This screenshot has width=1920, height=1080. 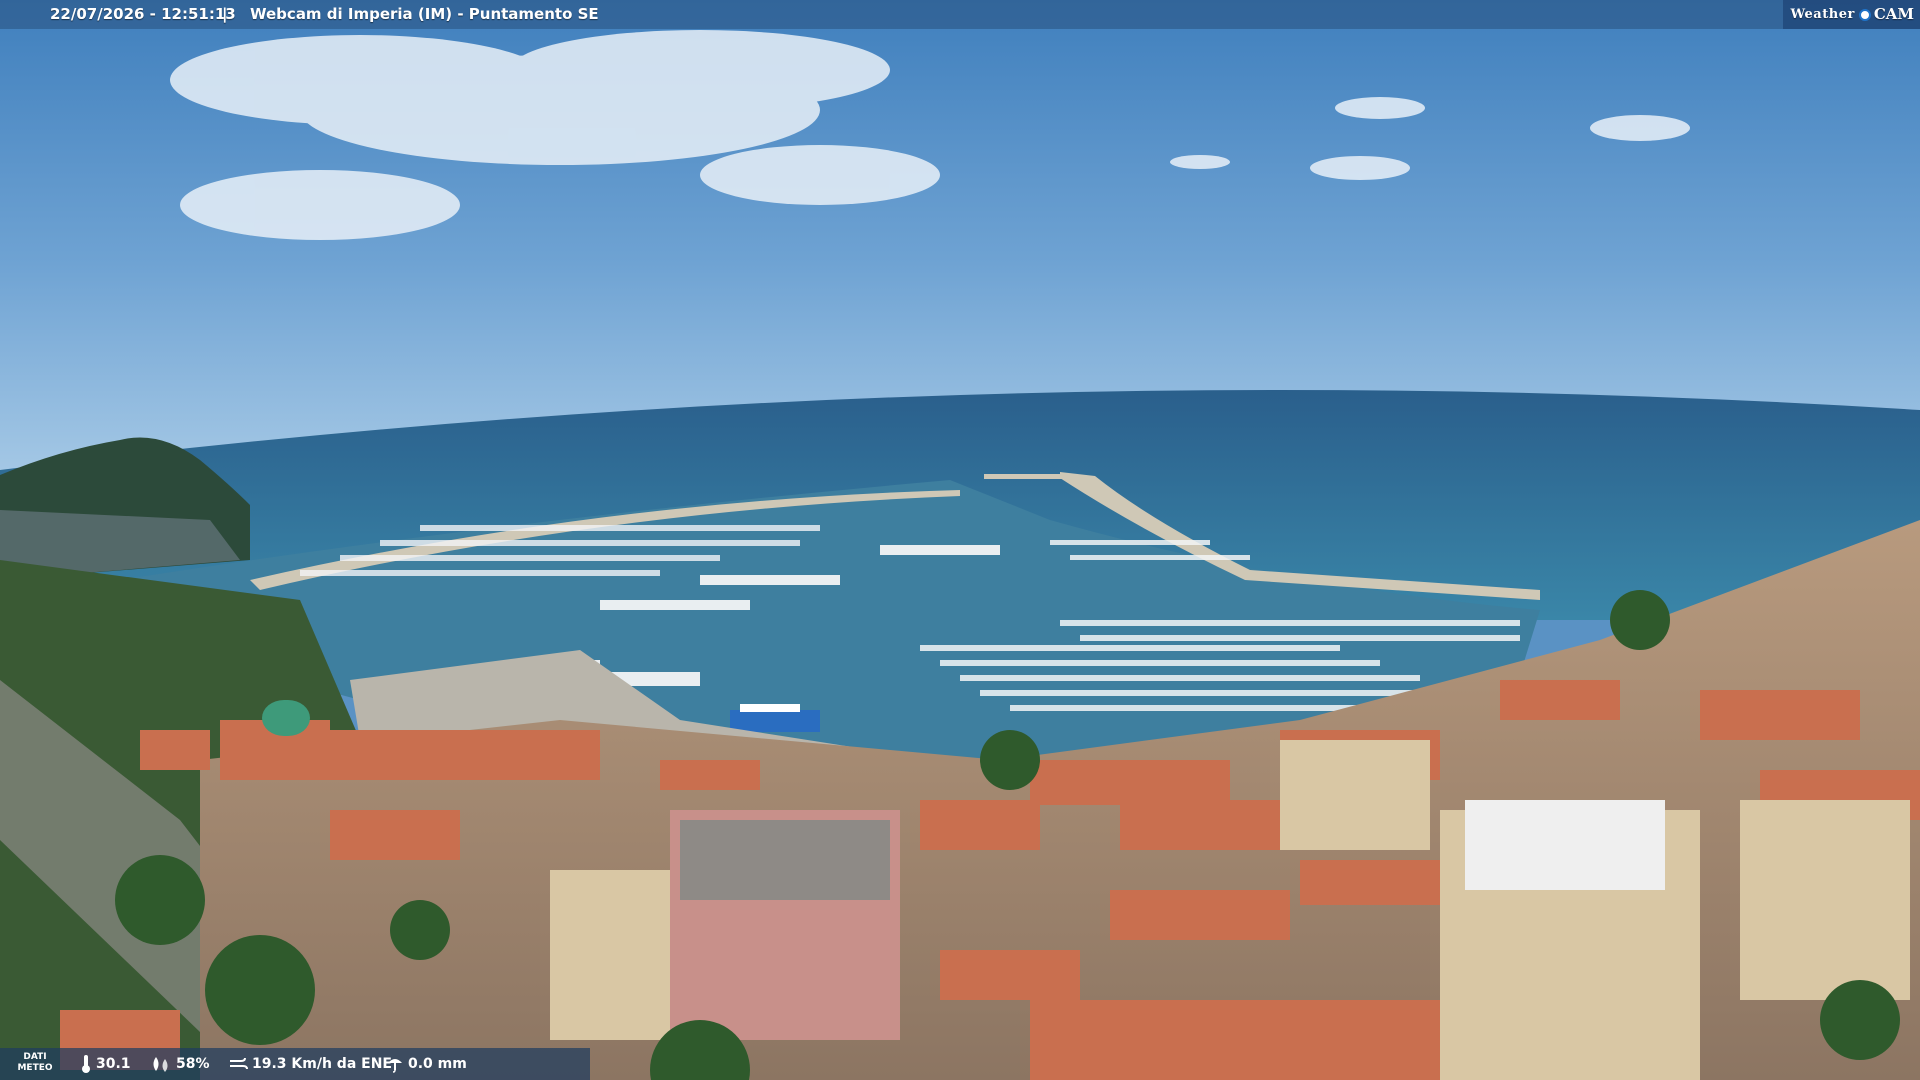 What do you see at coordinates (395, 1066) in the screenshot?
I see `rain-icon` at bounding box center [395, 1066].